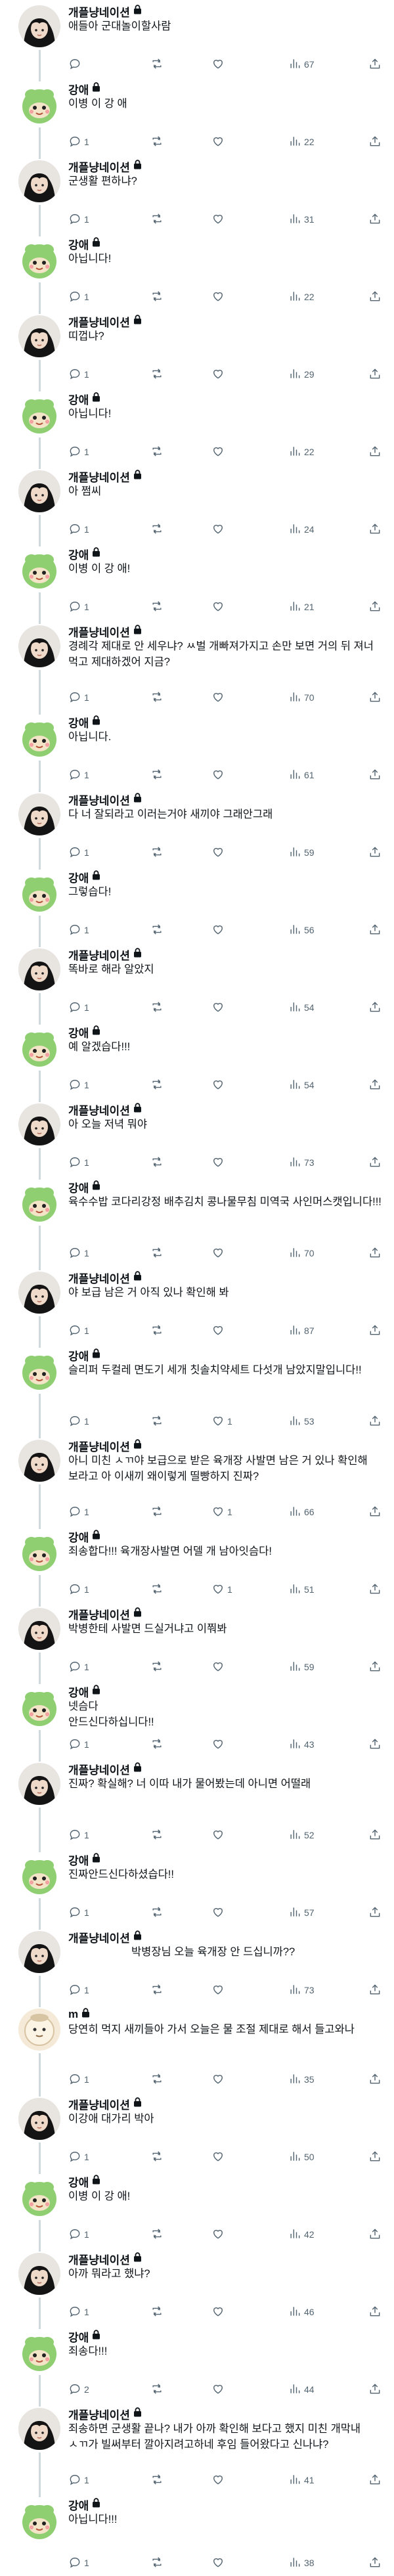 The image size is (394, 2576). I want to click on thread-post: 강애 아닙니다!!! 1 38, so click(197, 2534).